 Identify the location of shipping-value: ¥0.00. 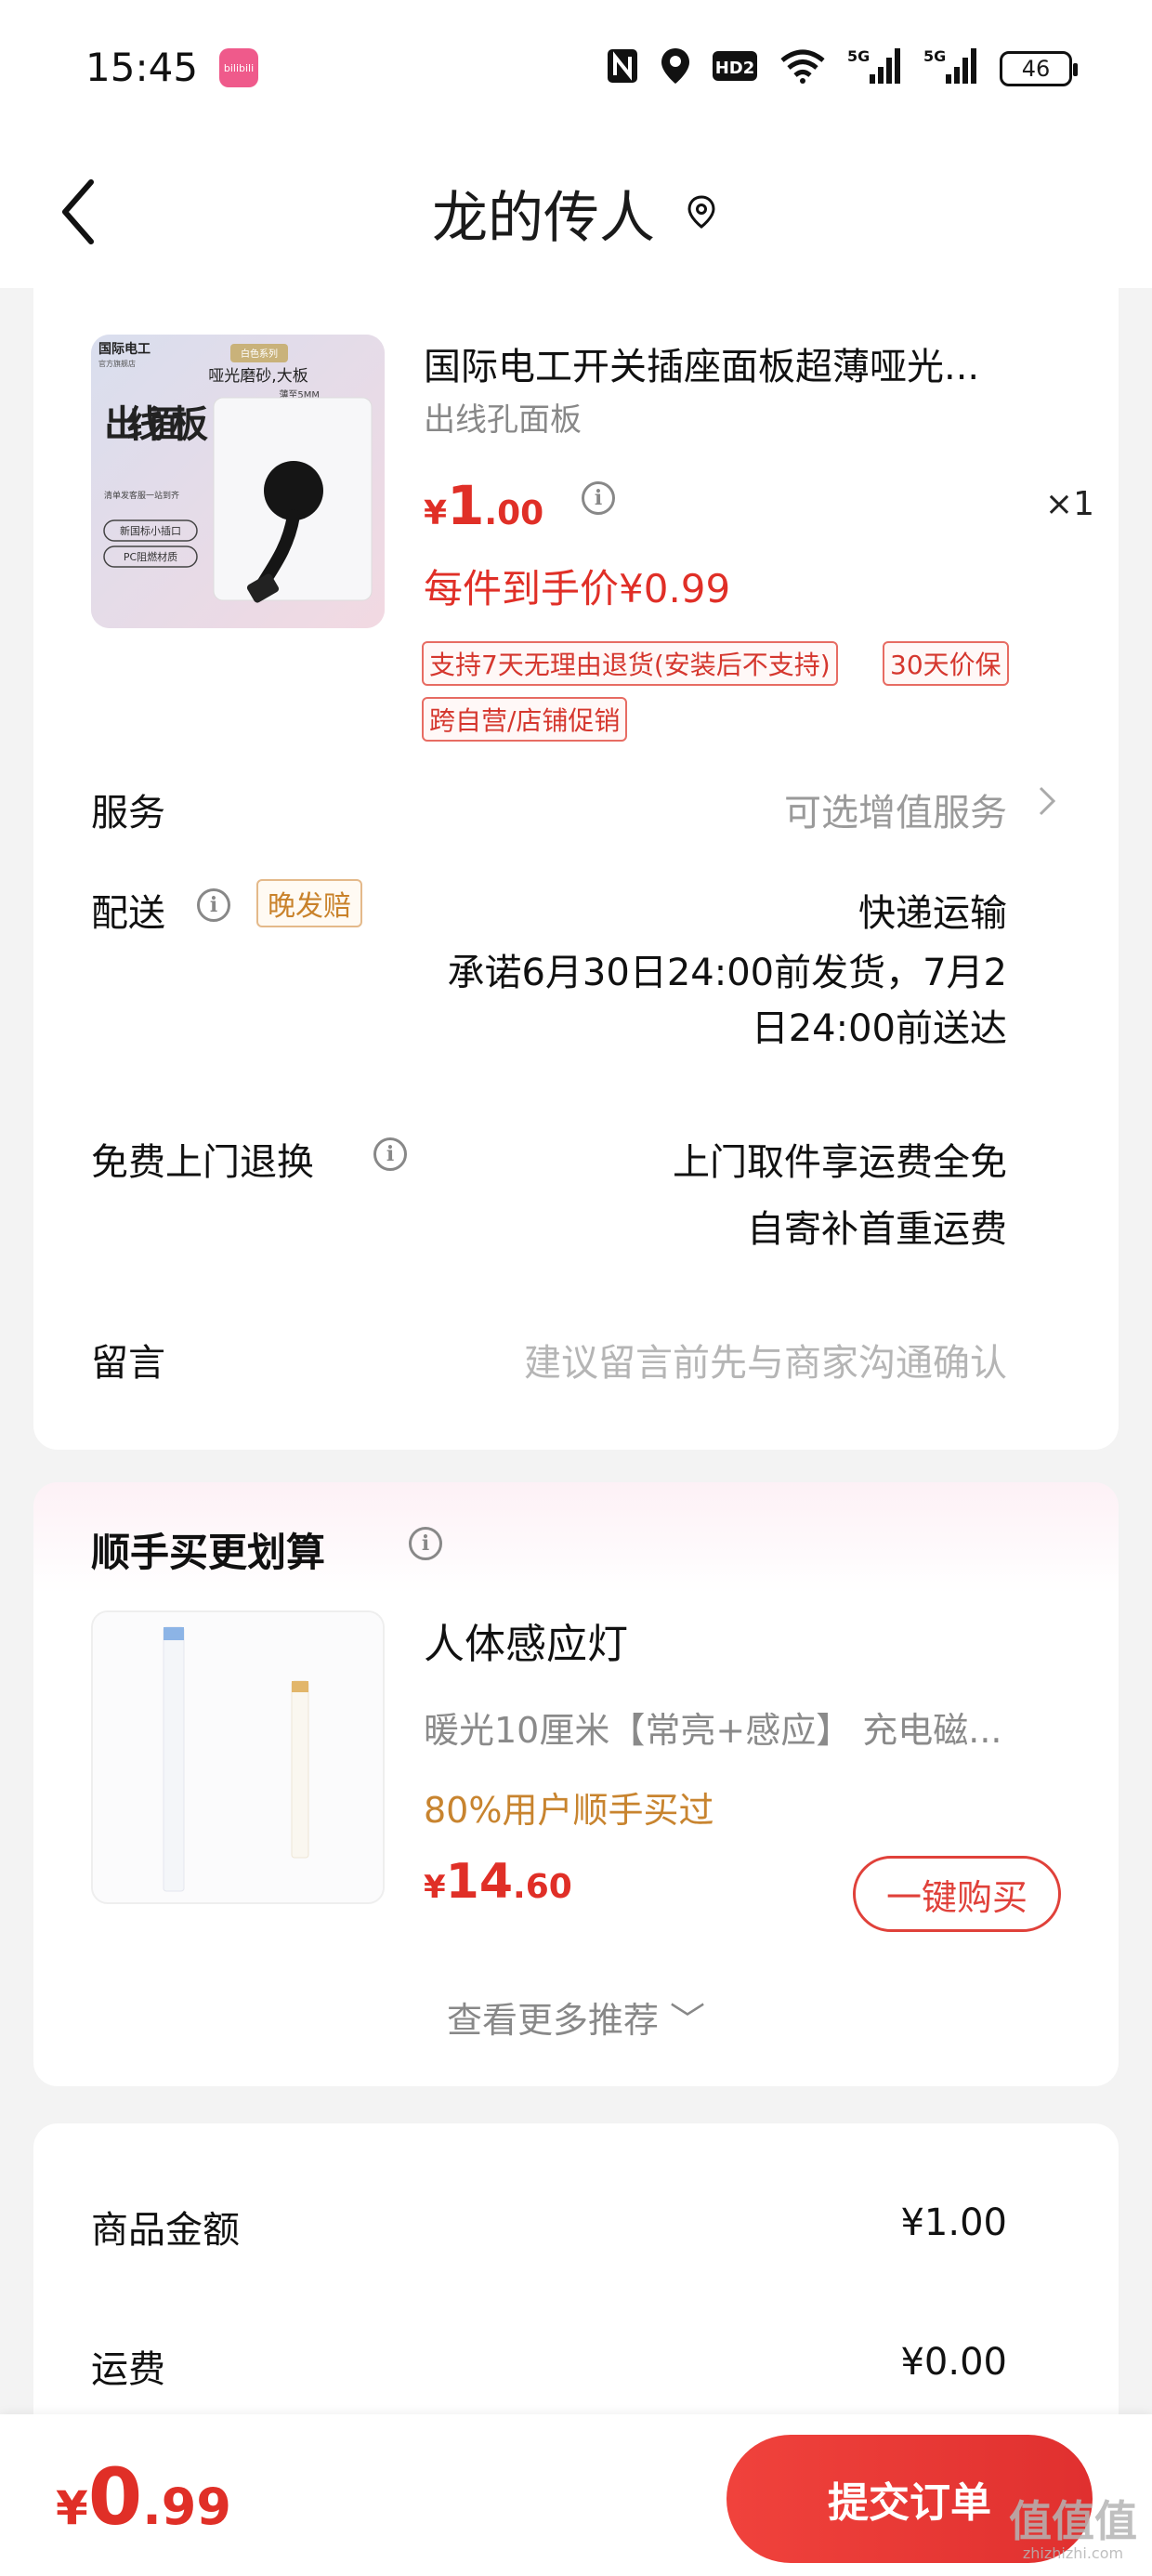
(953, 2362).